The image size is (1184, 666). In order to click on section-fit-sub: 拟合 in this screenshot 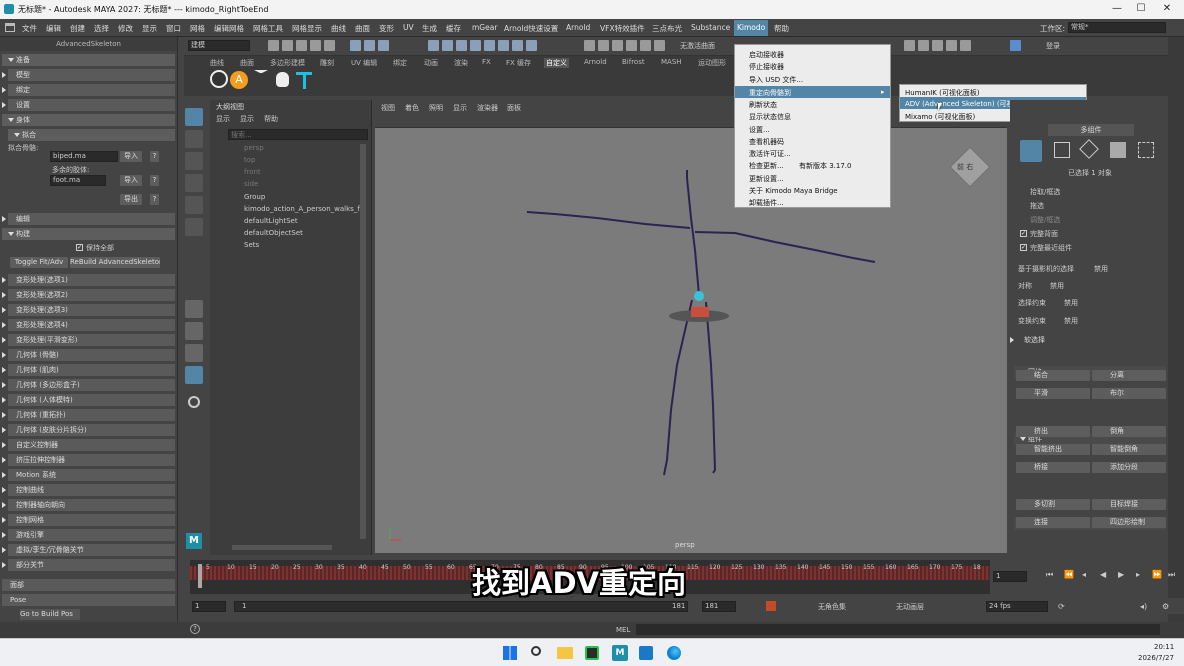, I will do `click(91, 135)`.